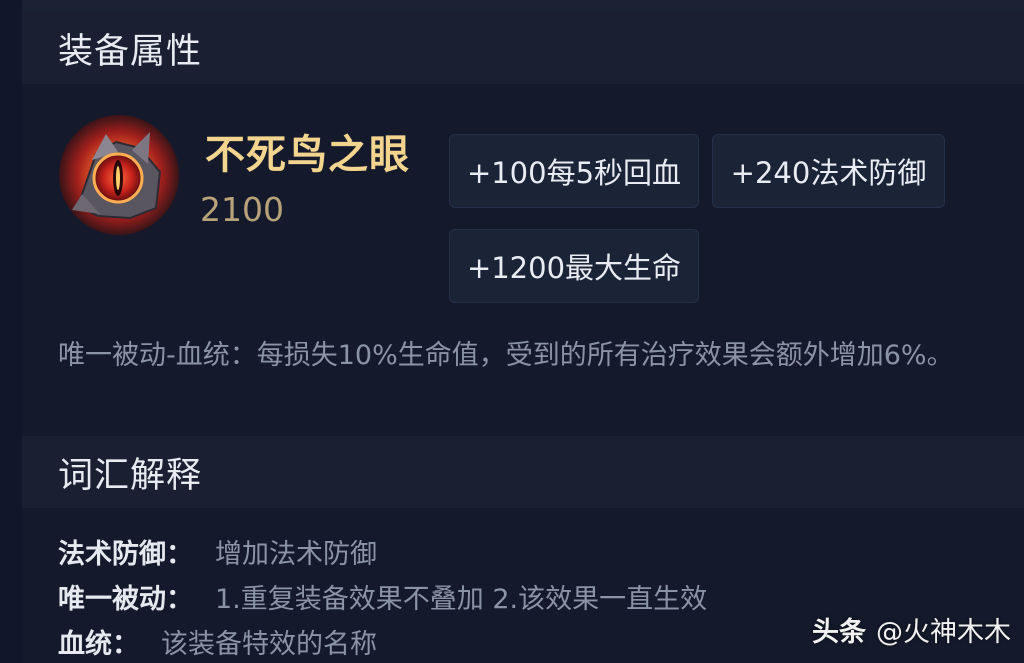 Image resolution: width=1024 pixels, height=663 pixels. I want to click on vocab-definition: 1.重复装备效果不叠加 2.该效果一直生效, so click(461, 599).